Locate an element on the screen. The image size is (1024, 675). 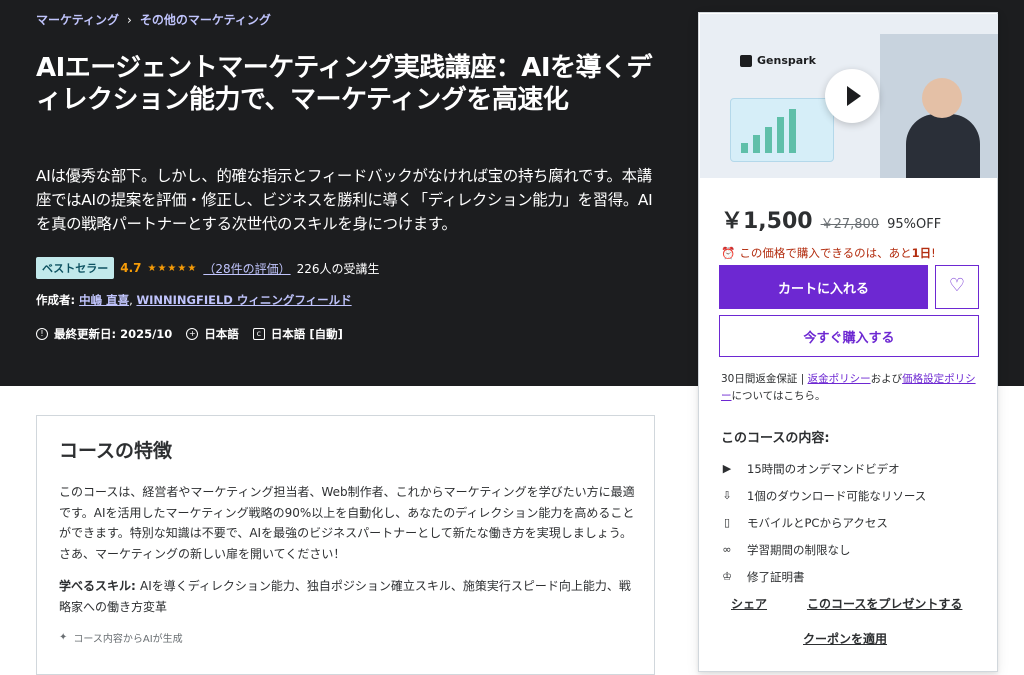
price-row: ￥1,500 ￥27,800 95%OFF is located at coordinates (831, 219).